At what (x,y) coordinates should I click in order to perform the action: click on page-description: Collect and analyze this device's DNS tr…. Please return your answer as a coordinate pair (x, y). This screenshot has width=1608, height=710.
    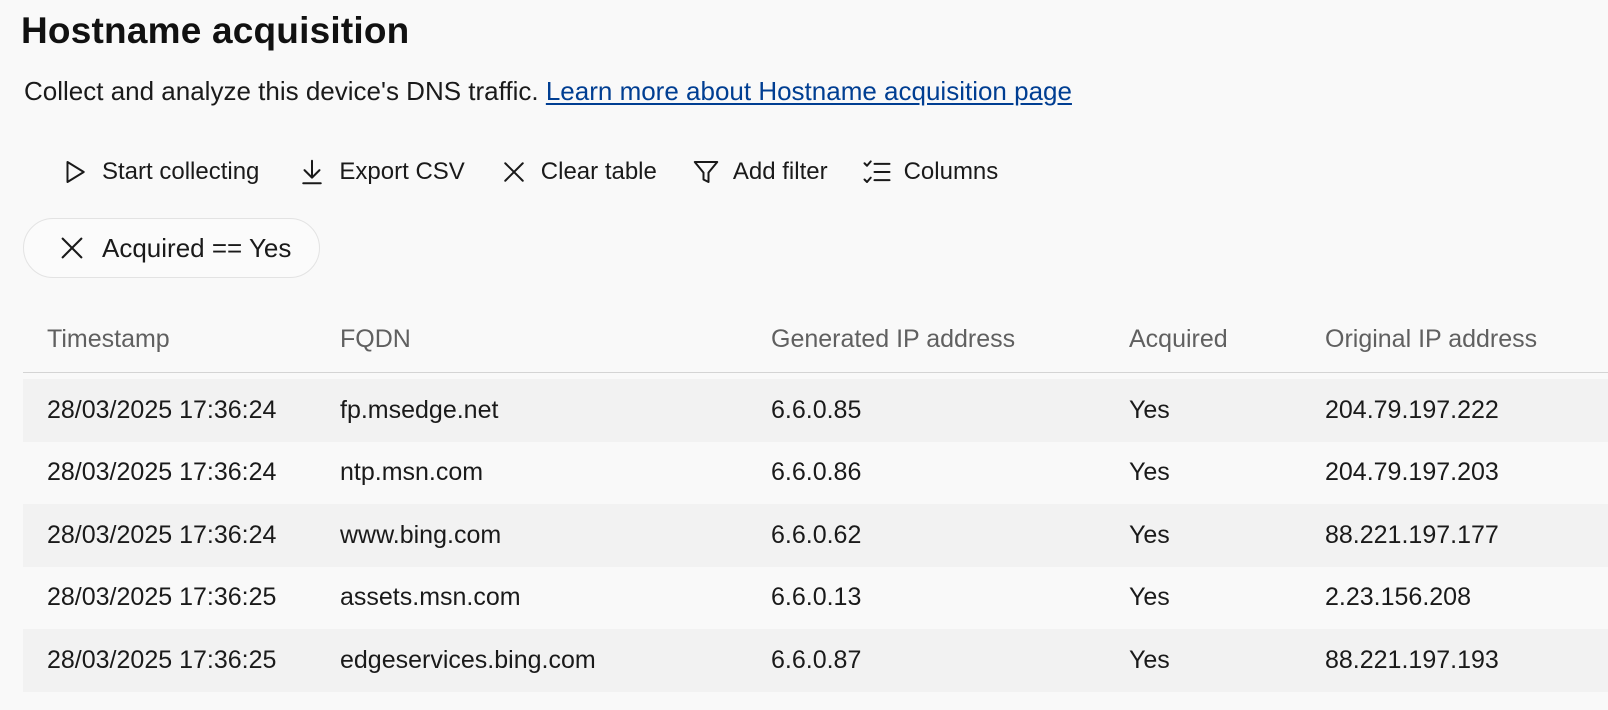
    Looking at the image, I should click on (548, 91).